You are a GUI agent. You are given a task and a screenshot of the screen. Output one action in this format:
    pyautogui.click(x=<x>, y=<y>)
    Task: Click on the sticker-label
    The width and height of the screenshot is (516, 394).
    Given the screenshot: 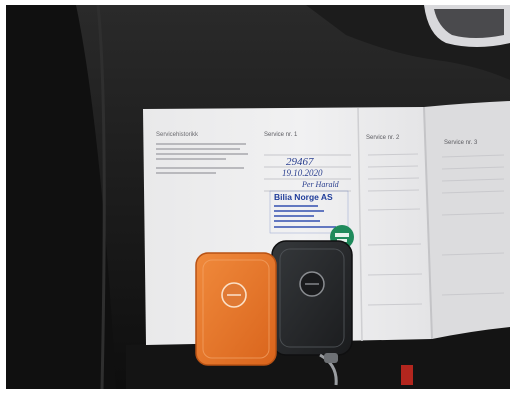 What is the action you would take?
    pyautogui.click(x=342, y=235)
    